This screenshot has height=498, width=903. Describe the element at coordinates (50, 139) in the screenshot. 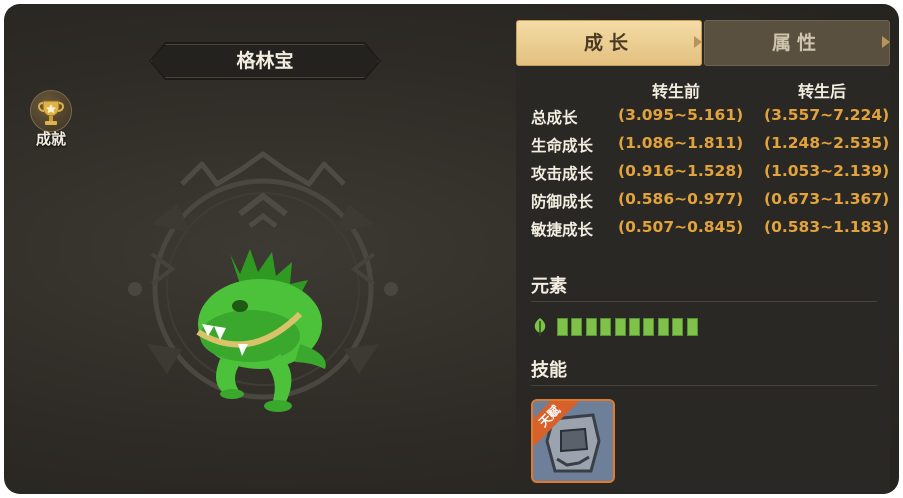

I see `achievement-label: 成就` at that location.